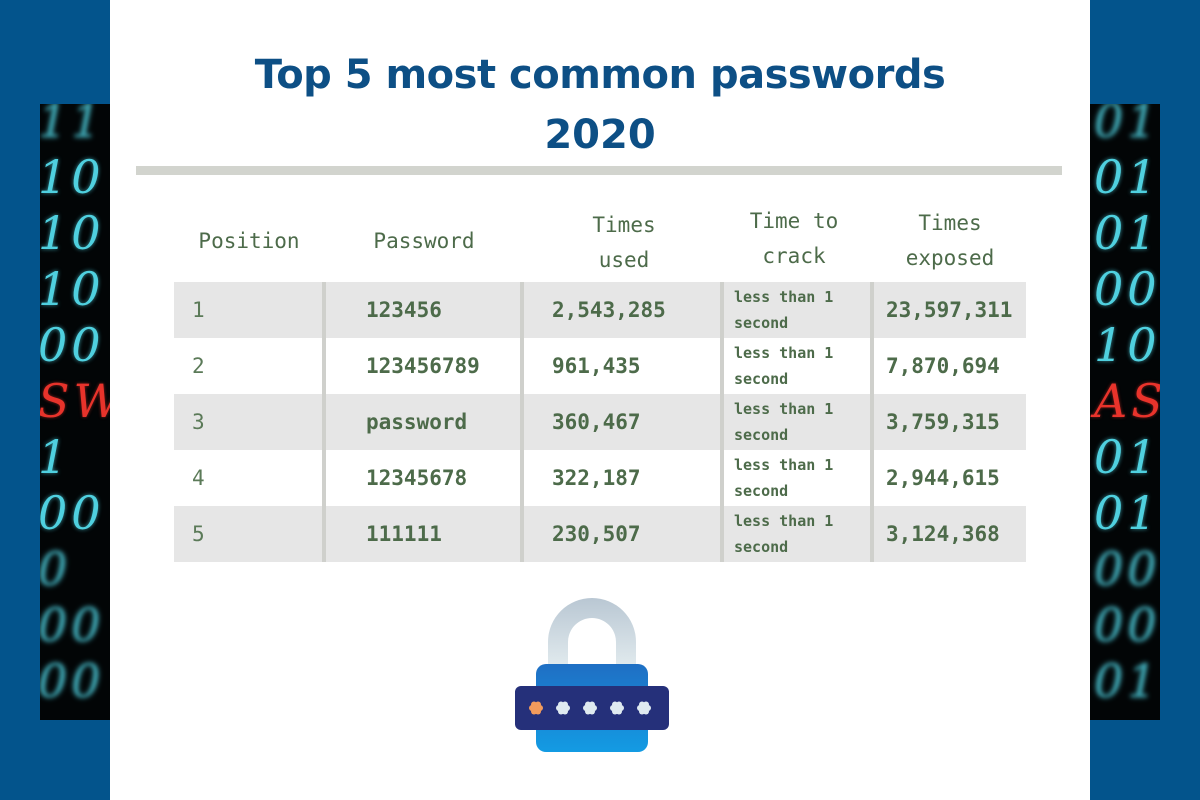 This screenshot has height=800, width=1200. What do you see at coordinates (404, 534) in the screenshot?
I see `cell-password: 111111` at bounding box center [404, 534].